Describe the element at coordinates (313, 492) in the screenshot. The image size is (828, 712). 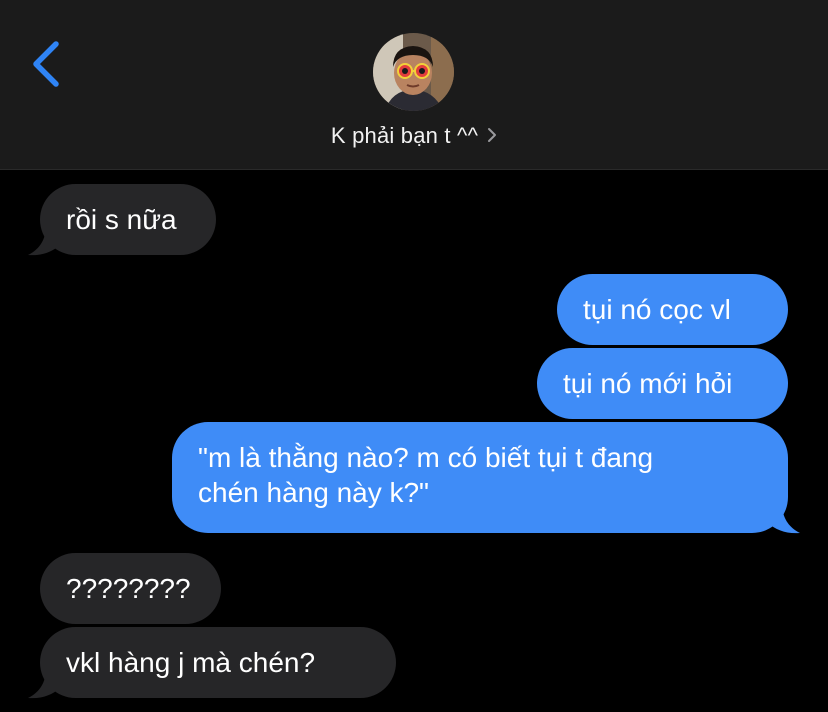
I see `message-text-line: chén hàng này k?"` at that location.